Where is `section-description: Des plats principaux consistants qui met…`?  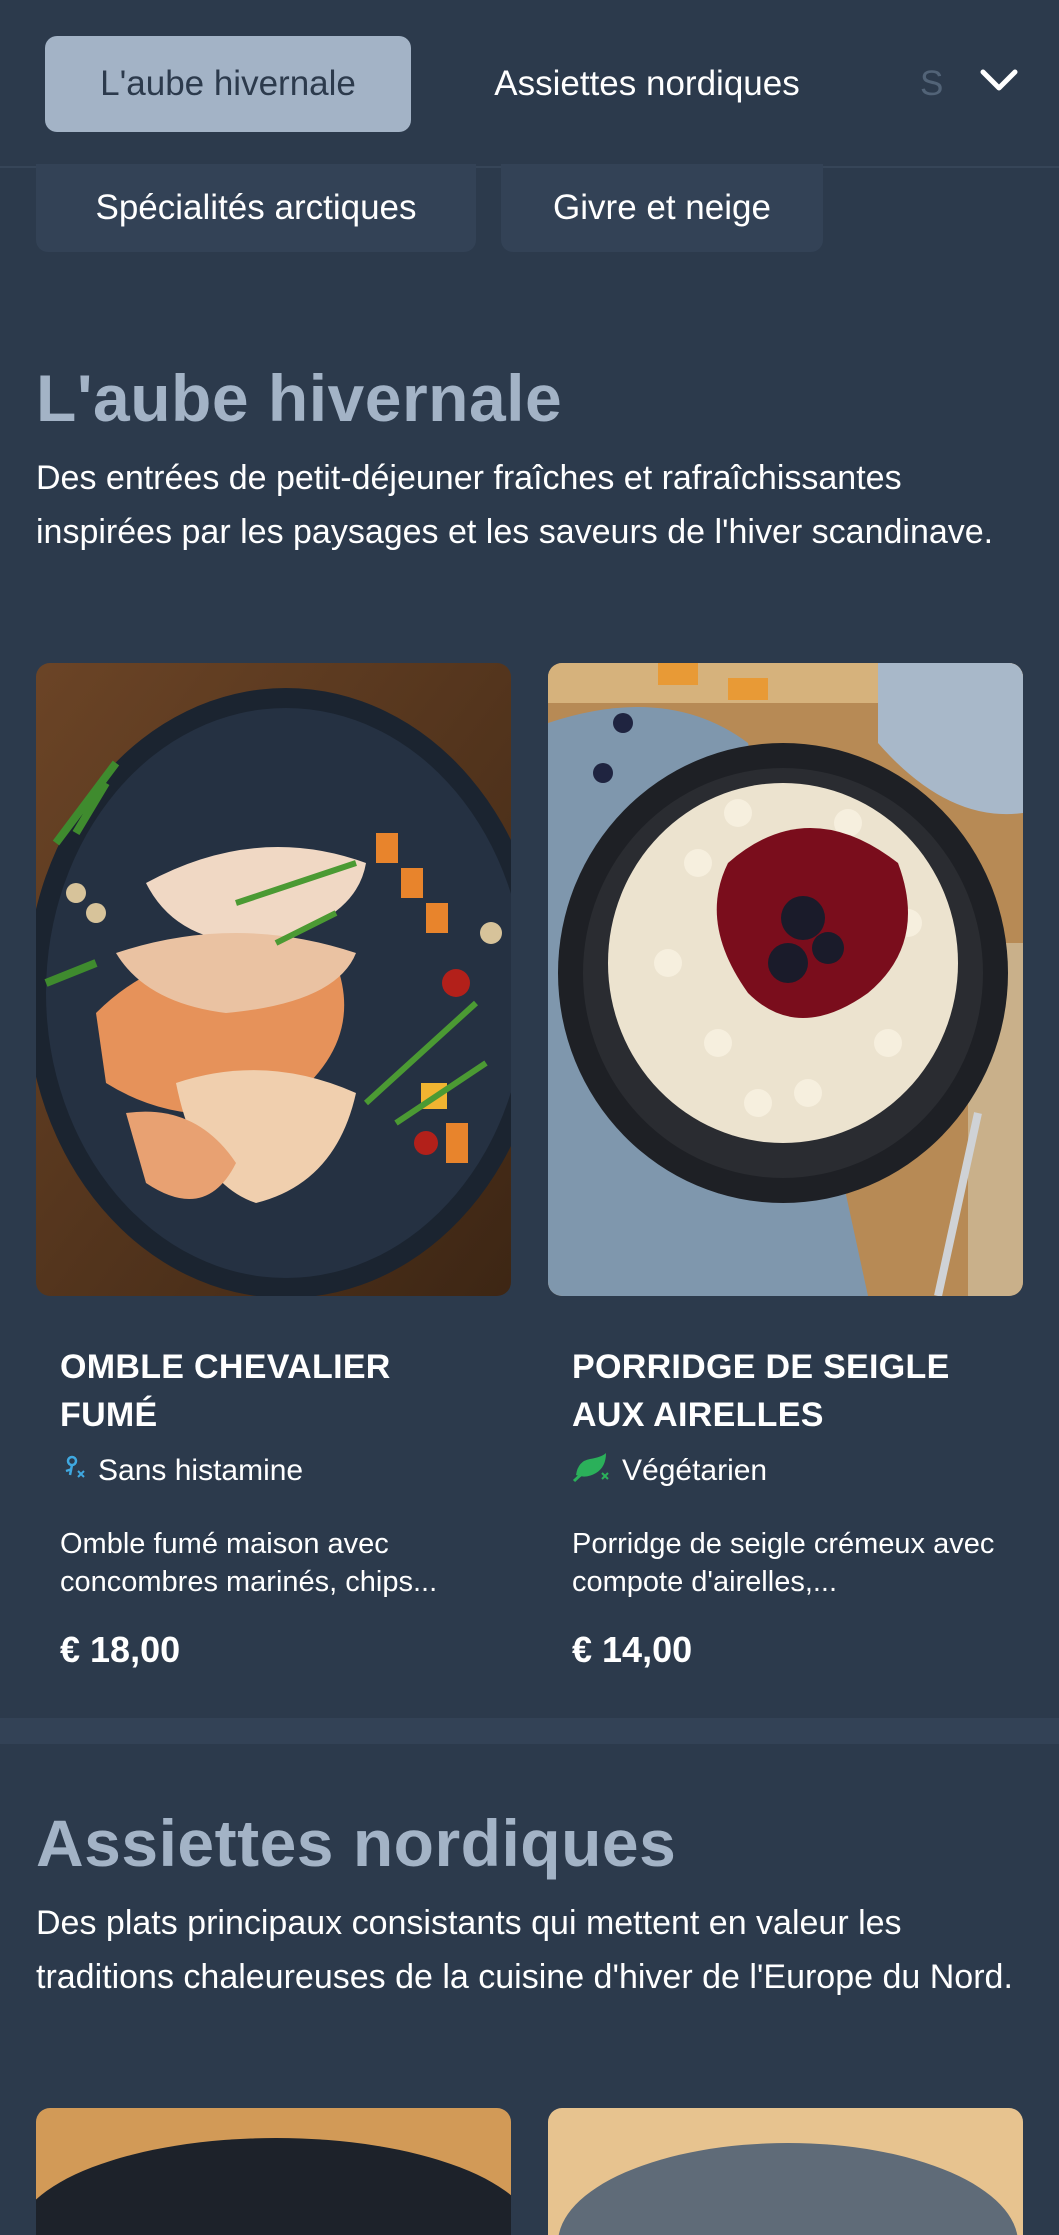 section-description: Des plats principaux consistants qui met… is located at coordinates (524, 1950).